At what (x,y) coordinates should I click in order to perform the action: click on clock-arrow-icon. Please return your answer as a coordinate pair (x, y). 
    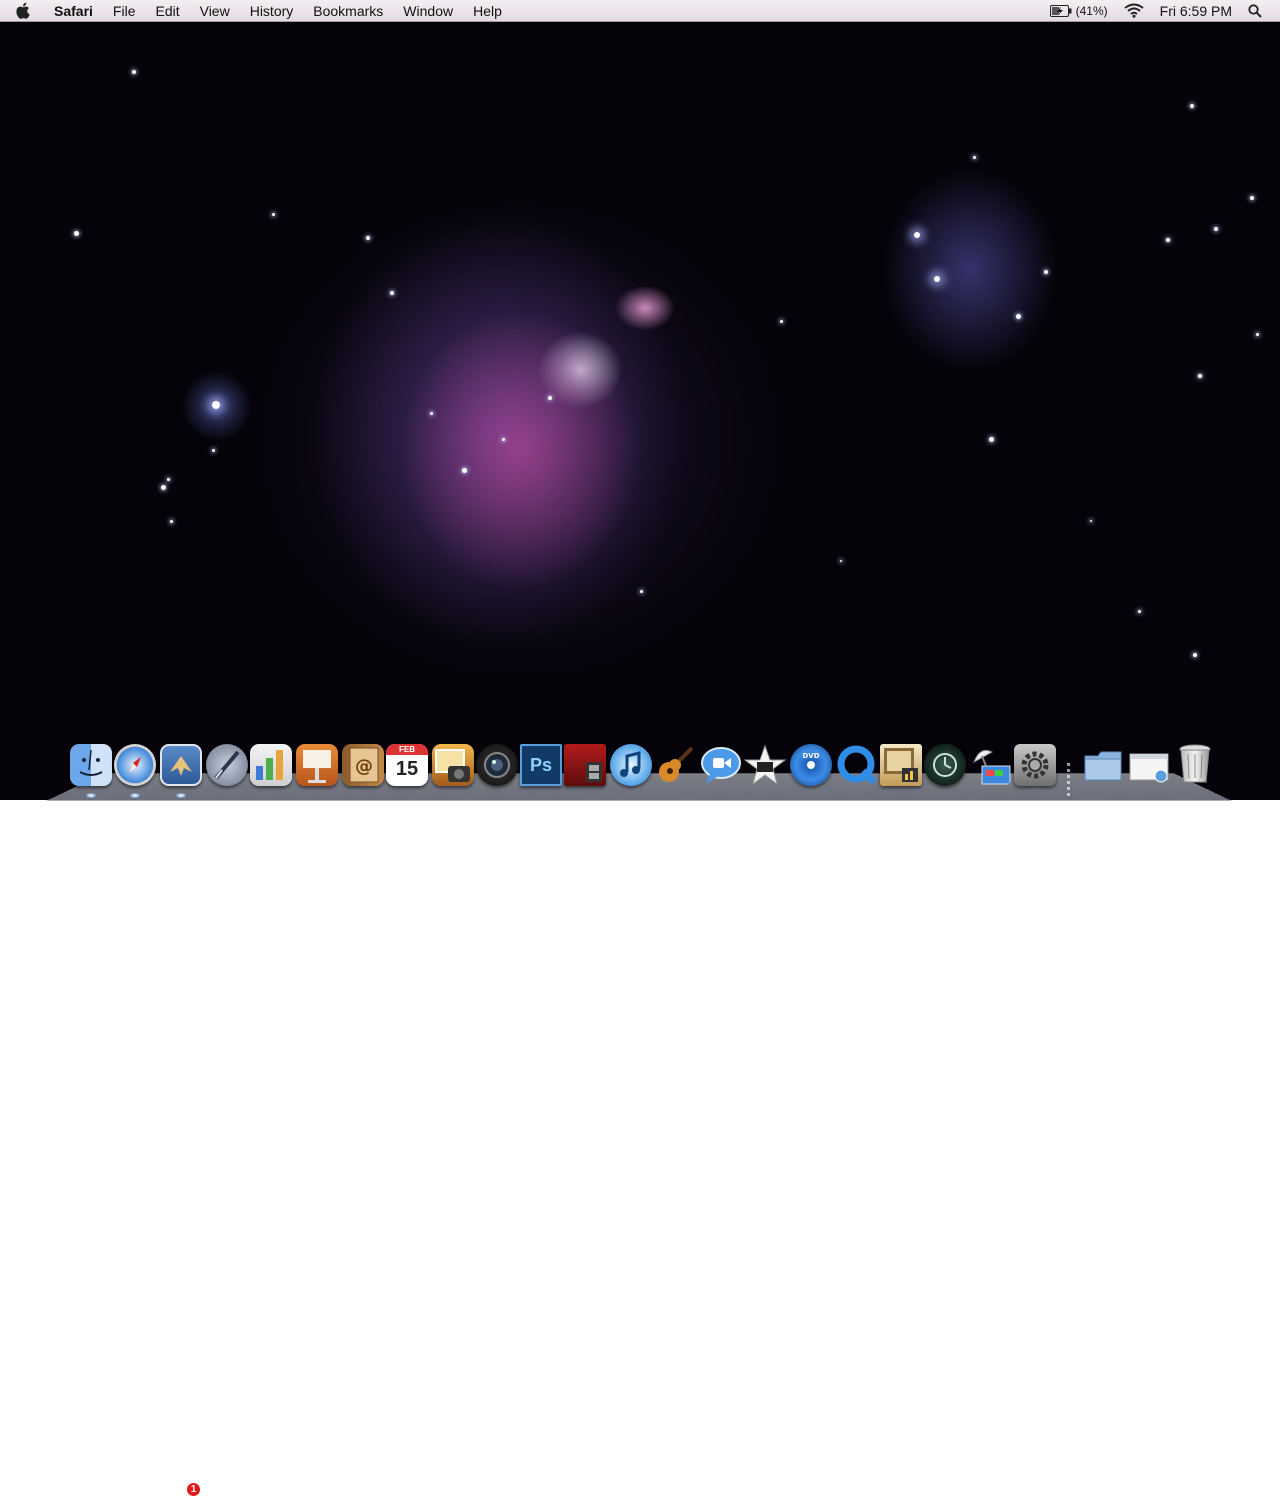
    Looking at the image, I should click on (945, 765).